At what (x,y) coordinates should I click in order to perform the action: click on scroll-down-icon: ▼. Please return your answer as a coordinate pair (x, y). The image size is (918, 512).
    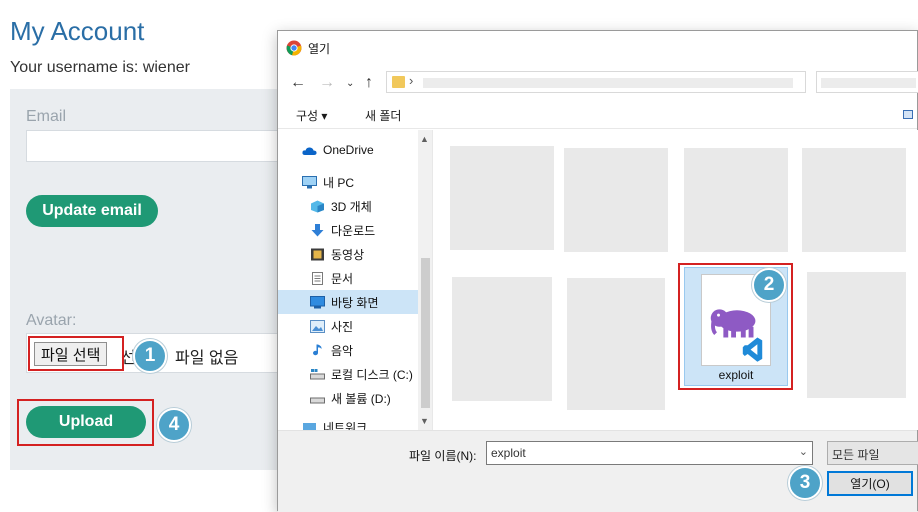
    Looking at the image, I should click on (424, 421).